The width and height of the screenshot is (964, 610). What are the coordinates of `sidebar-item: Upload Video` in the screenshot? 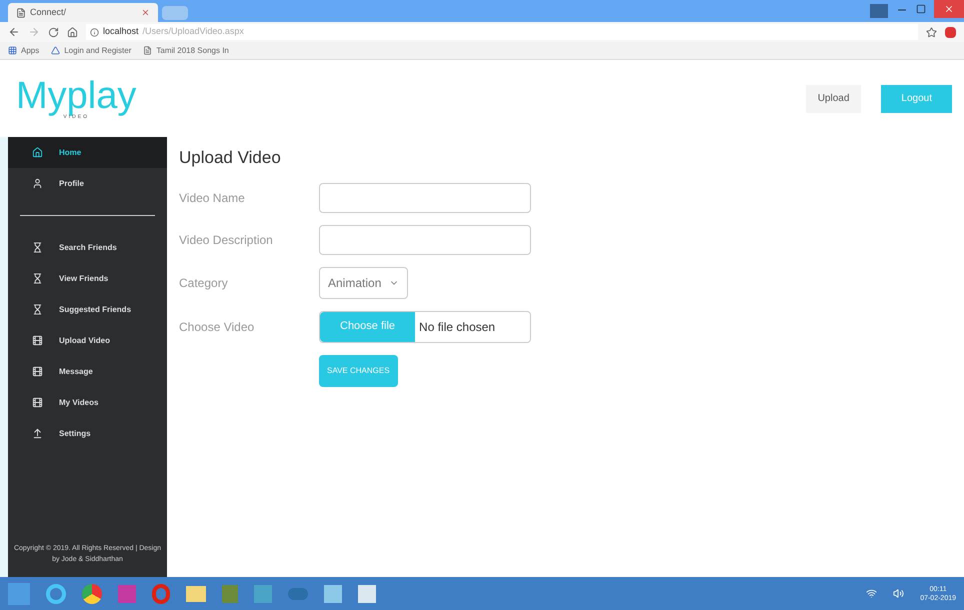 It's located at (87, 340).